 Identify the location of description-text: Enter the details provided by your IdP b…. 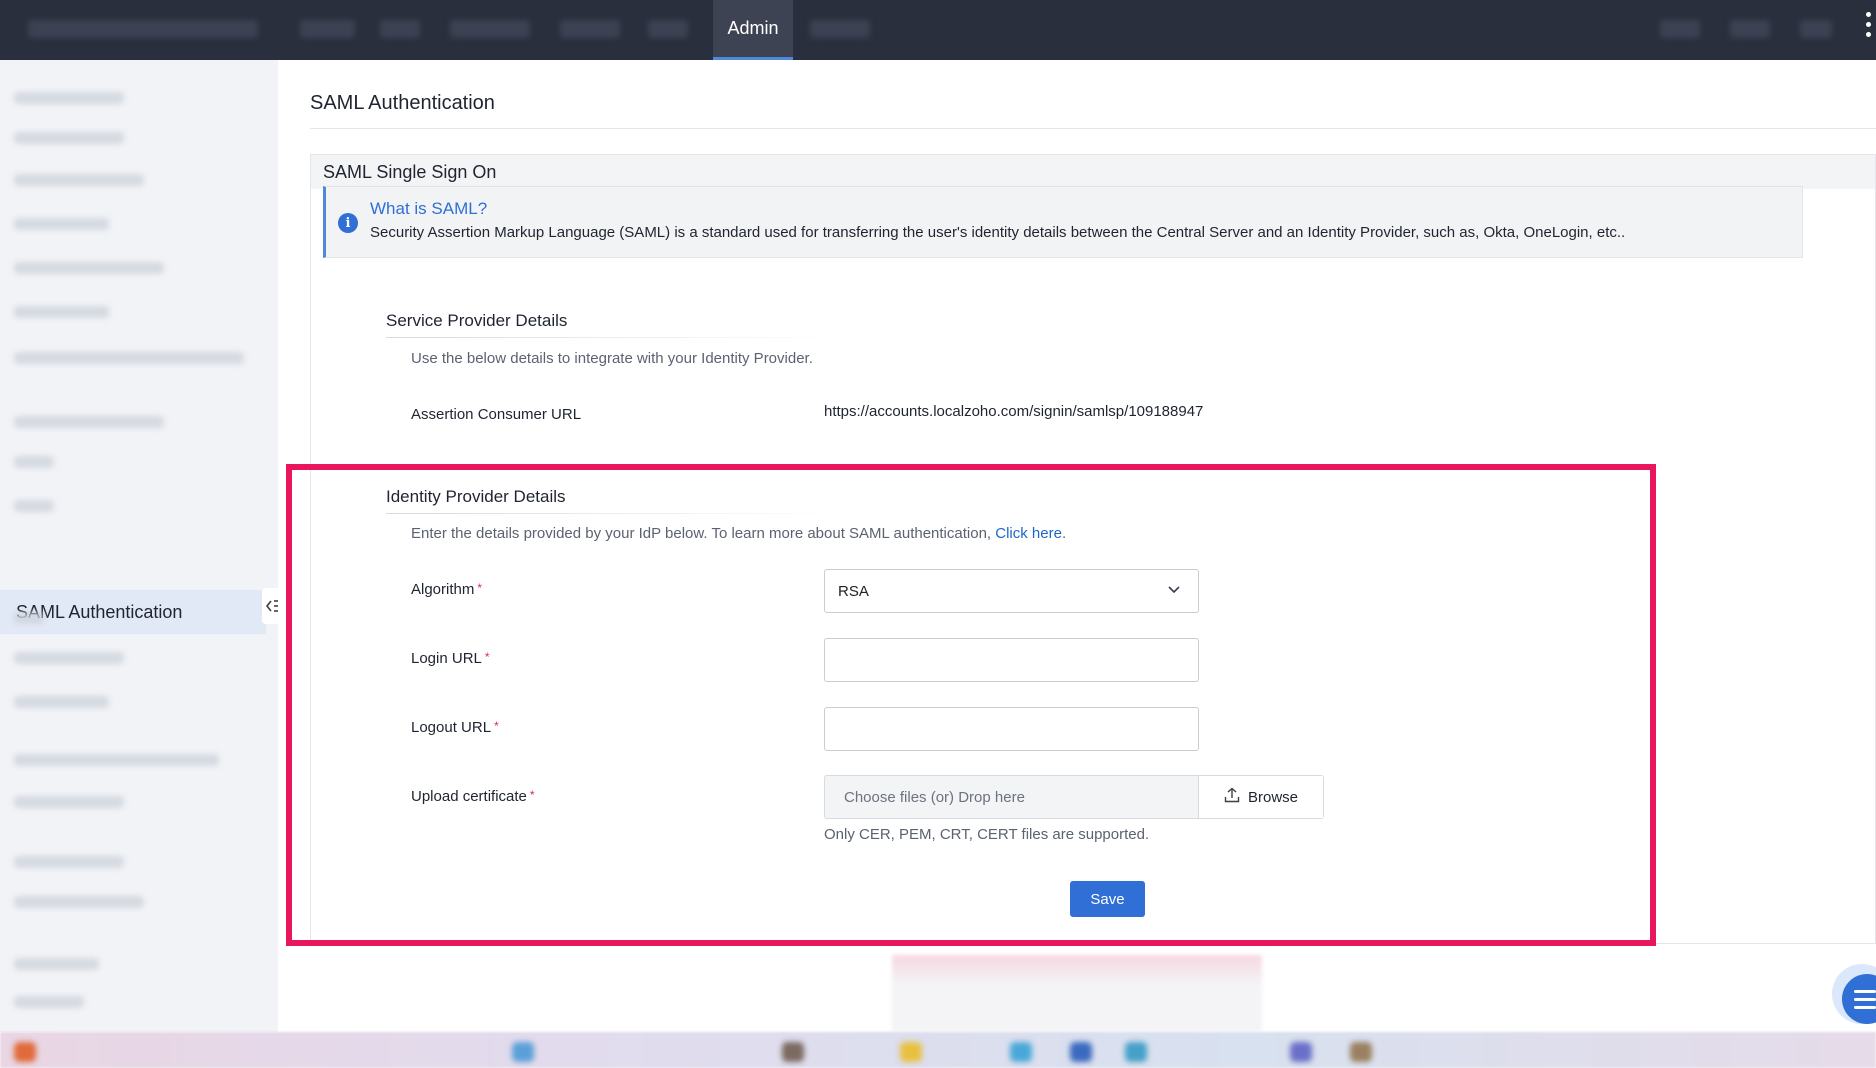
(701, 533).